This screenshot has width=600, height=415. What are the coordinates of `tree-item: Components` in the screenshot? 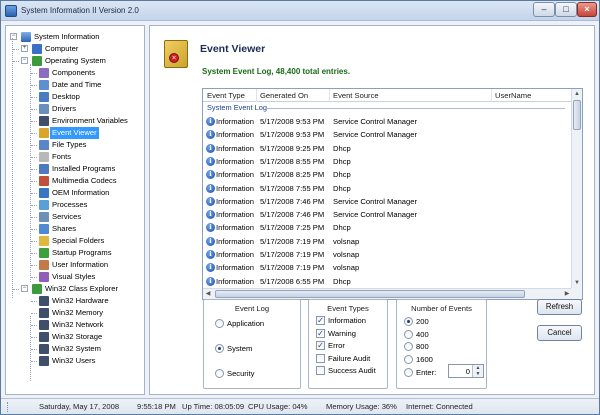 It's located at (76, 73).